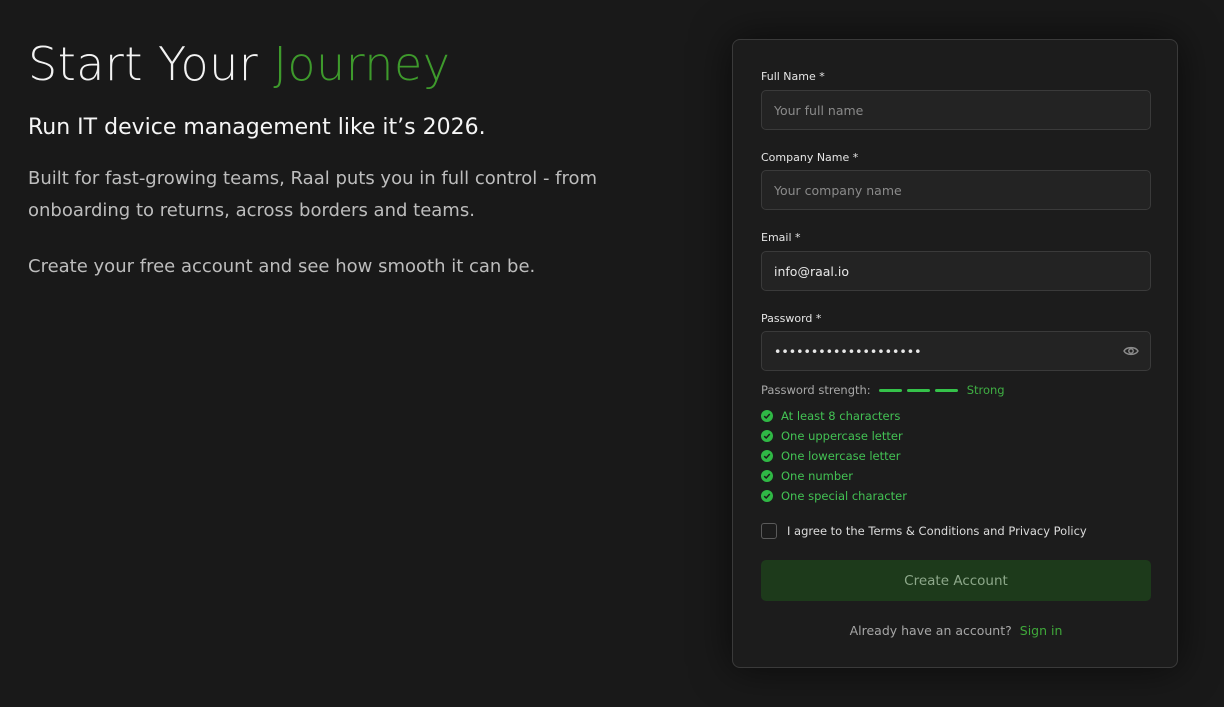 This screenshot has height=707, width=1224. What do you see at coordinates (769, 531) in the screenshot?
I see `terms-checkbox` at bounding box center [769, 531].